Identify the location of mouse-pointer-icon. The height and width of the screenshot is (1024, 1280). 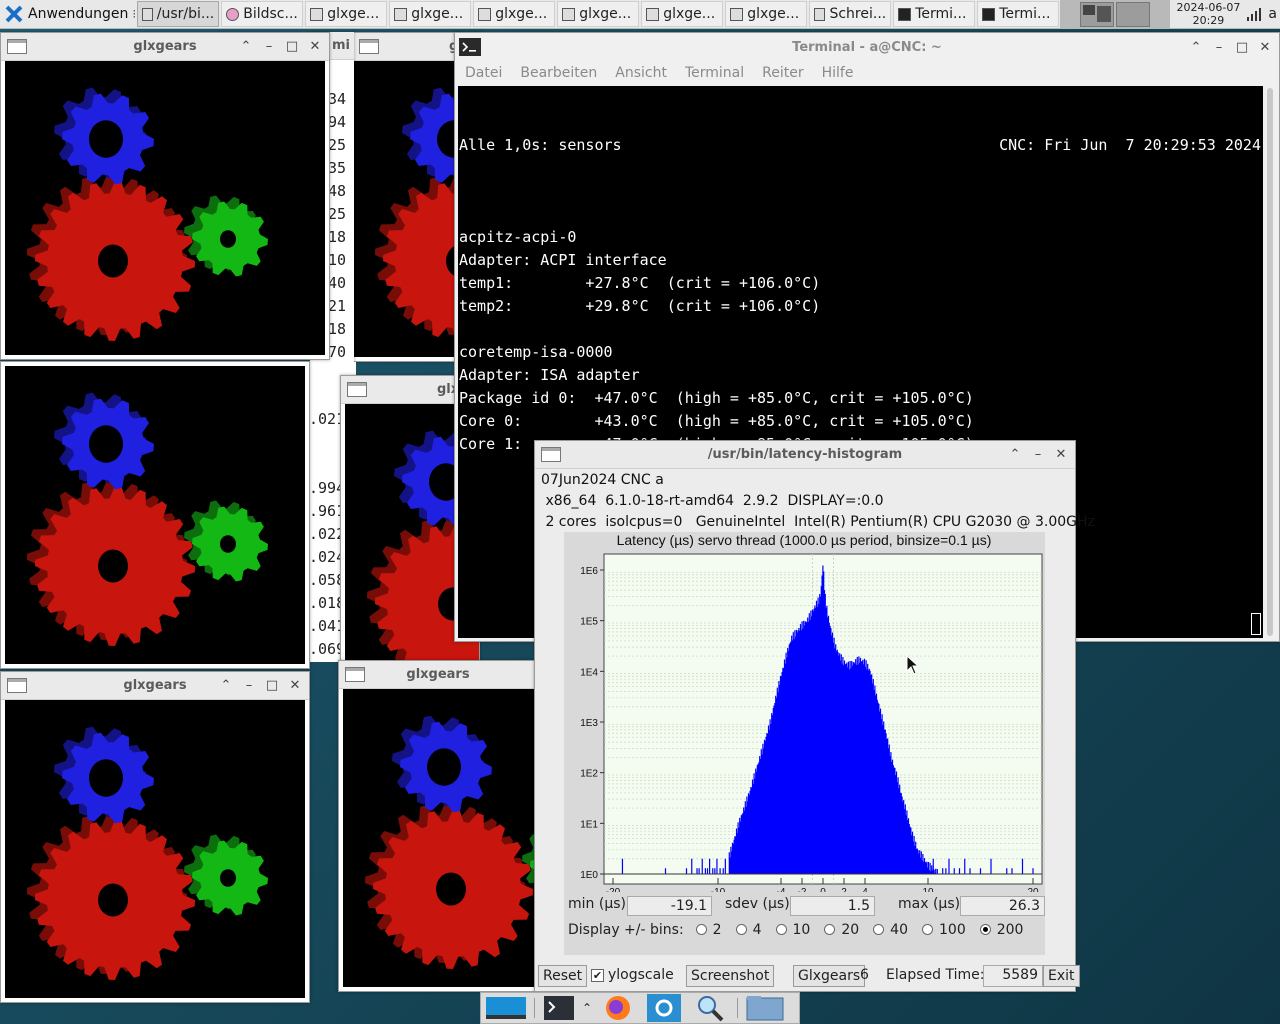
(913, 665).